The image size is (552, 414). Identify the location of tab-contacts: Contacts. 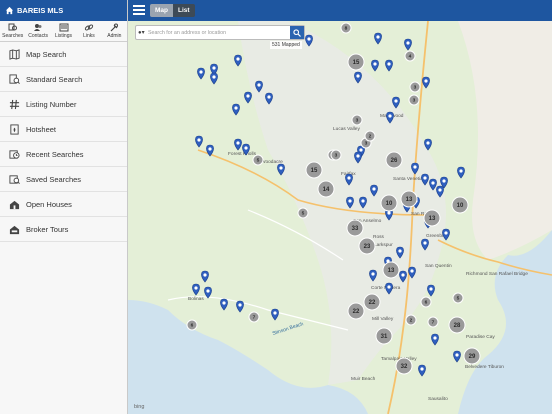
(37, 31).